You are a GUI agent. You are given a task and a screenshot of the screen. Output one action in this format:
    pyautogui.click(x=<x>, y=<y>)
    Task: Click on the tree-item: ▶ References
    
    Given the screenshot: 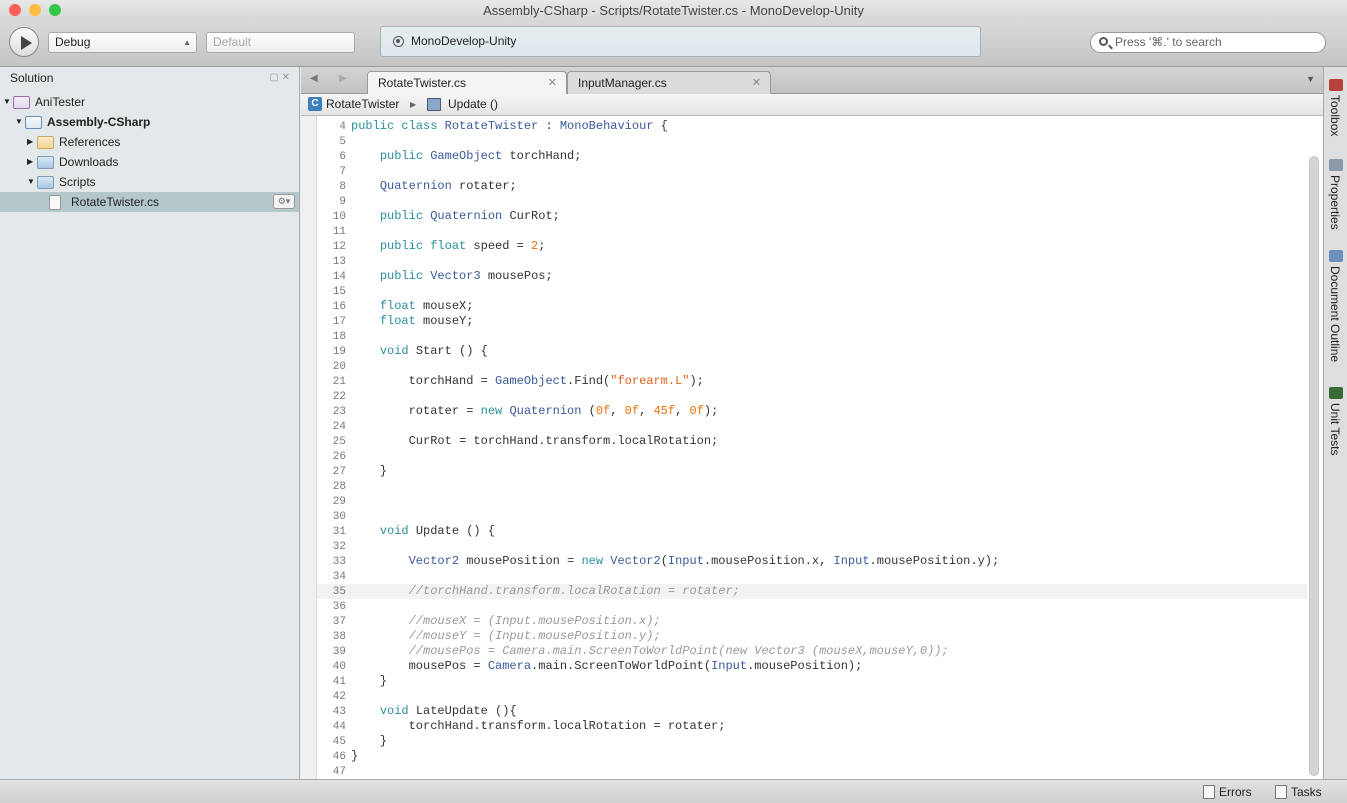 What is the action you would take?
    pyautogui.click(x=149, y=142)
    